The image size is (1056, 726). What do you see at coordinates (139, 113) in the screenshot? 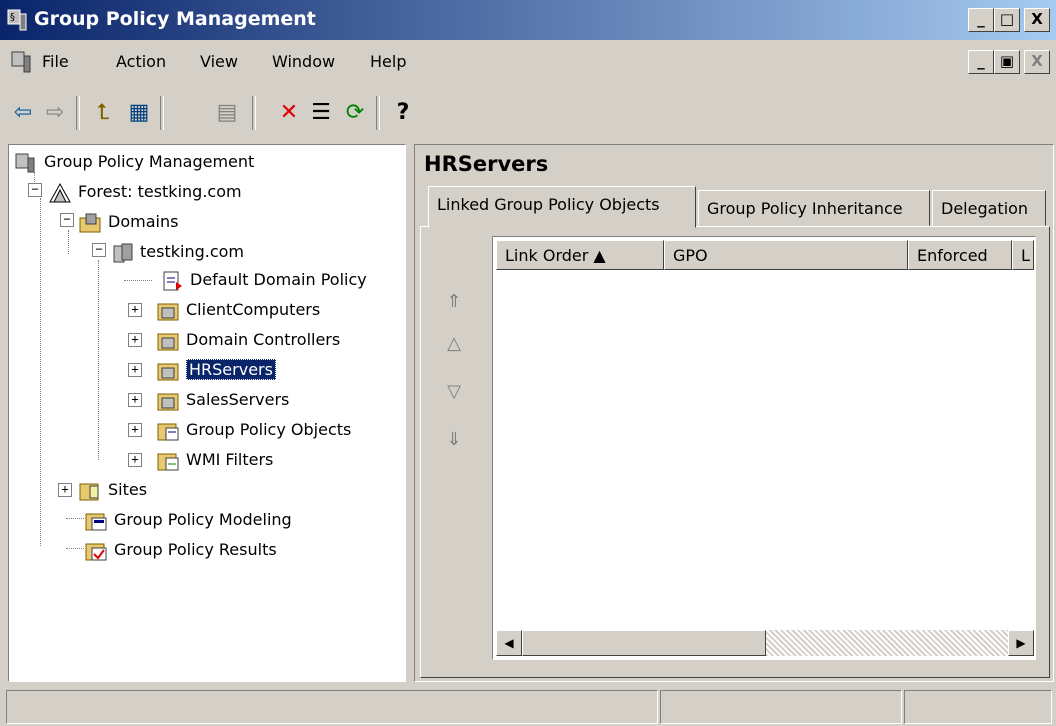
I see `show-hide-tree-icon: ▦` at bounding box center [139, 113].